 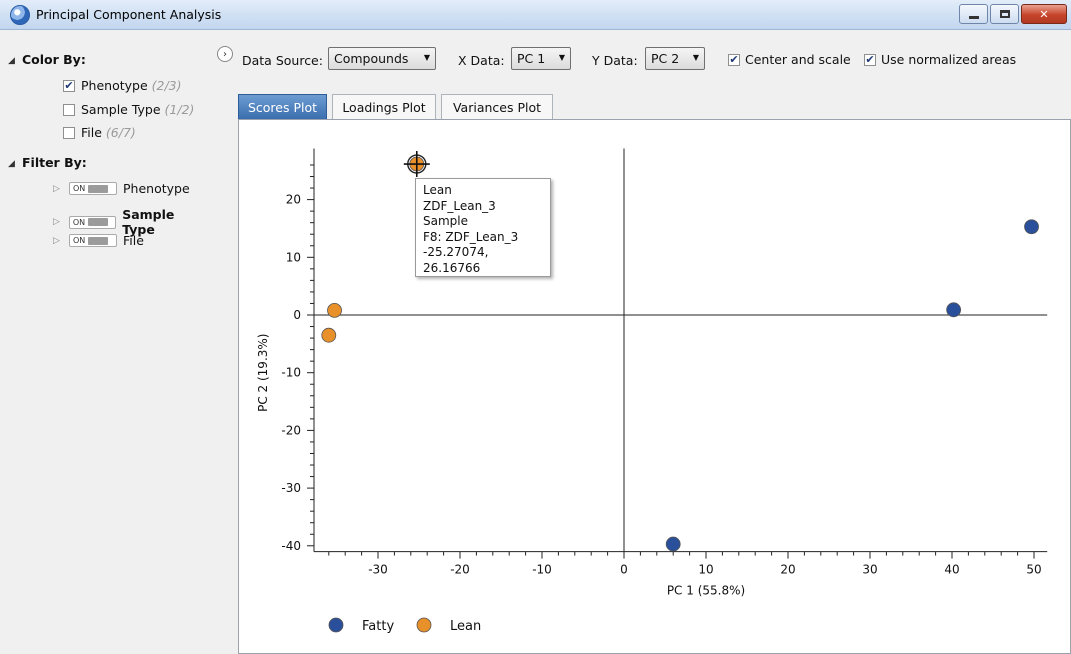 I want to click on tooltip-line-3: Sample, so click(x=445, y=221).